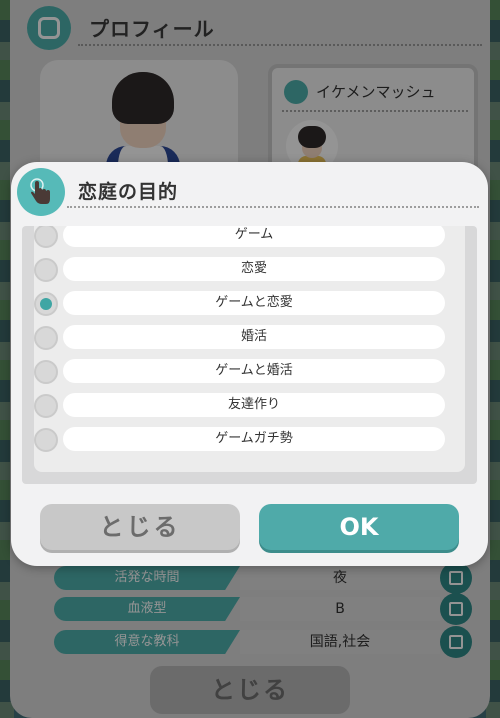  I want to click on option-label: 婚活, so click(254, 337).